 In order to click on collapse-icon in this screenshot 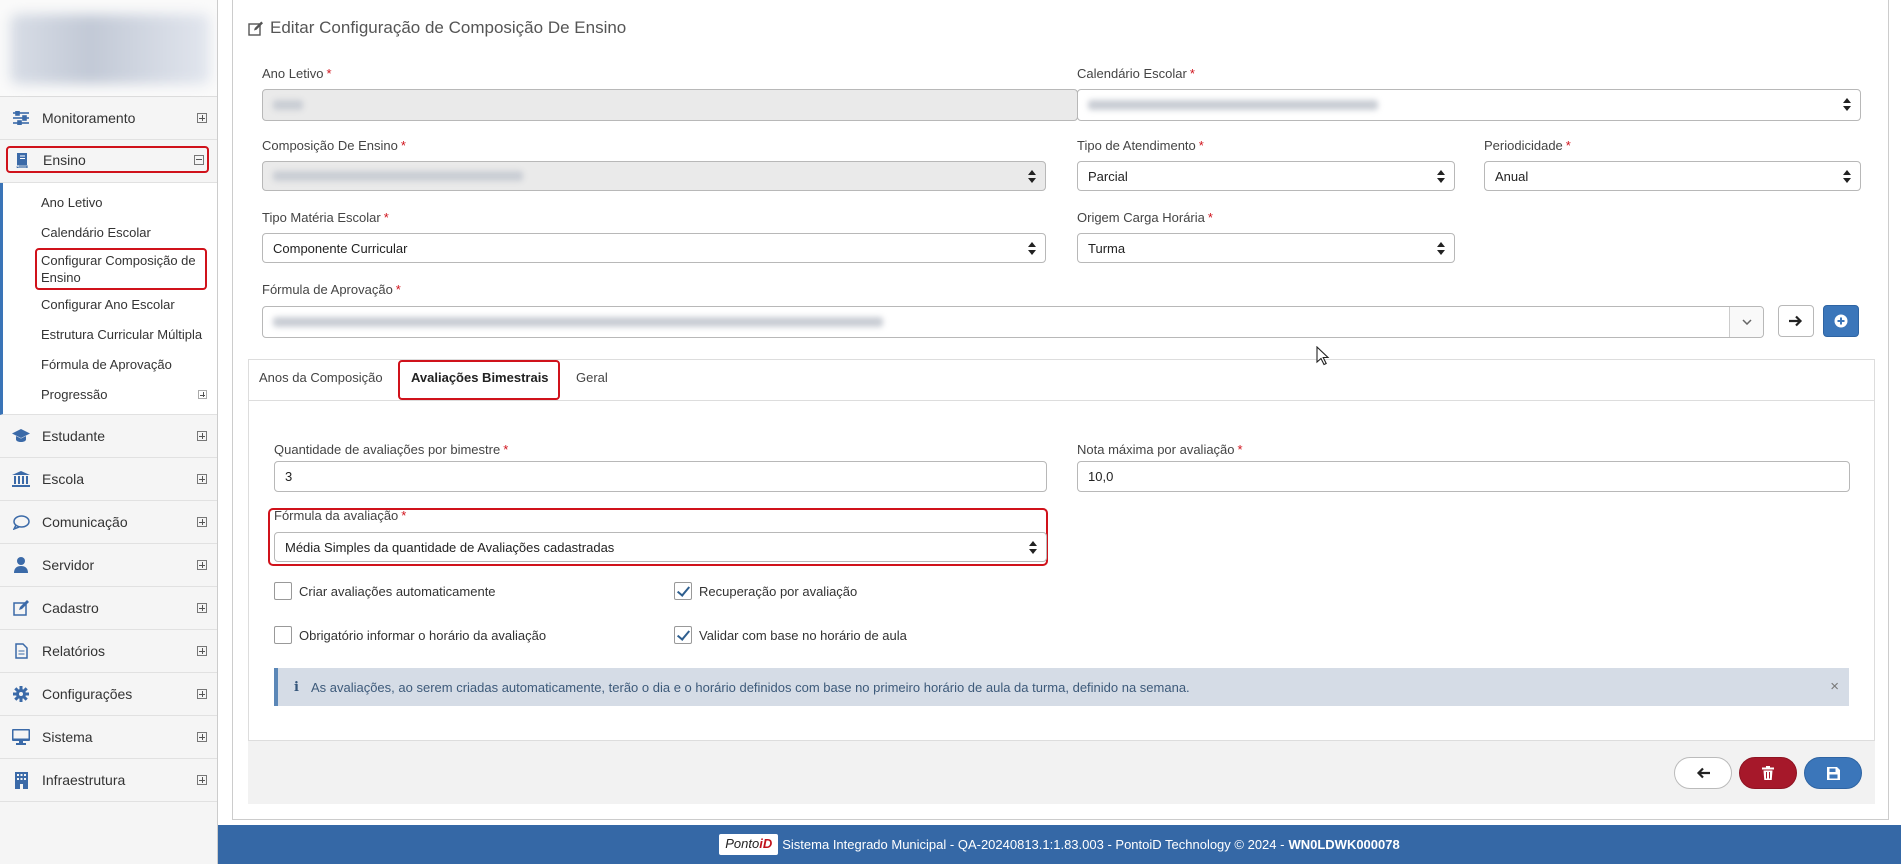, I will do `click(199, 159)`.